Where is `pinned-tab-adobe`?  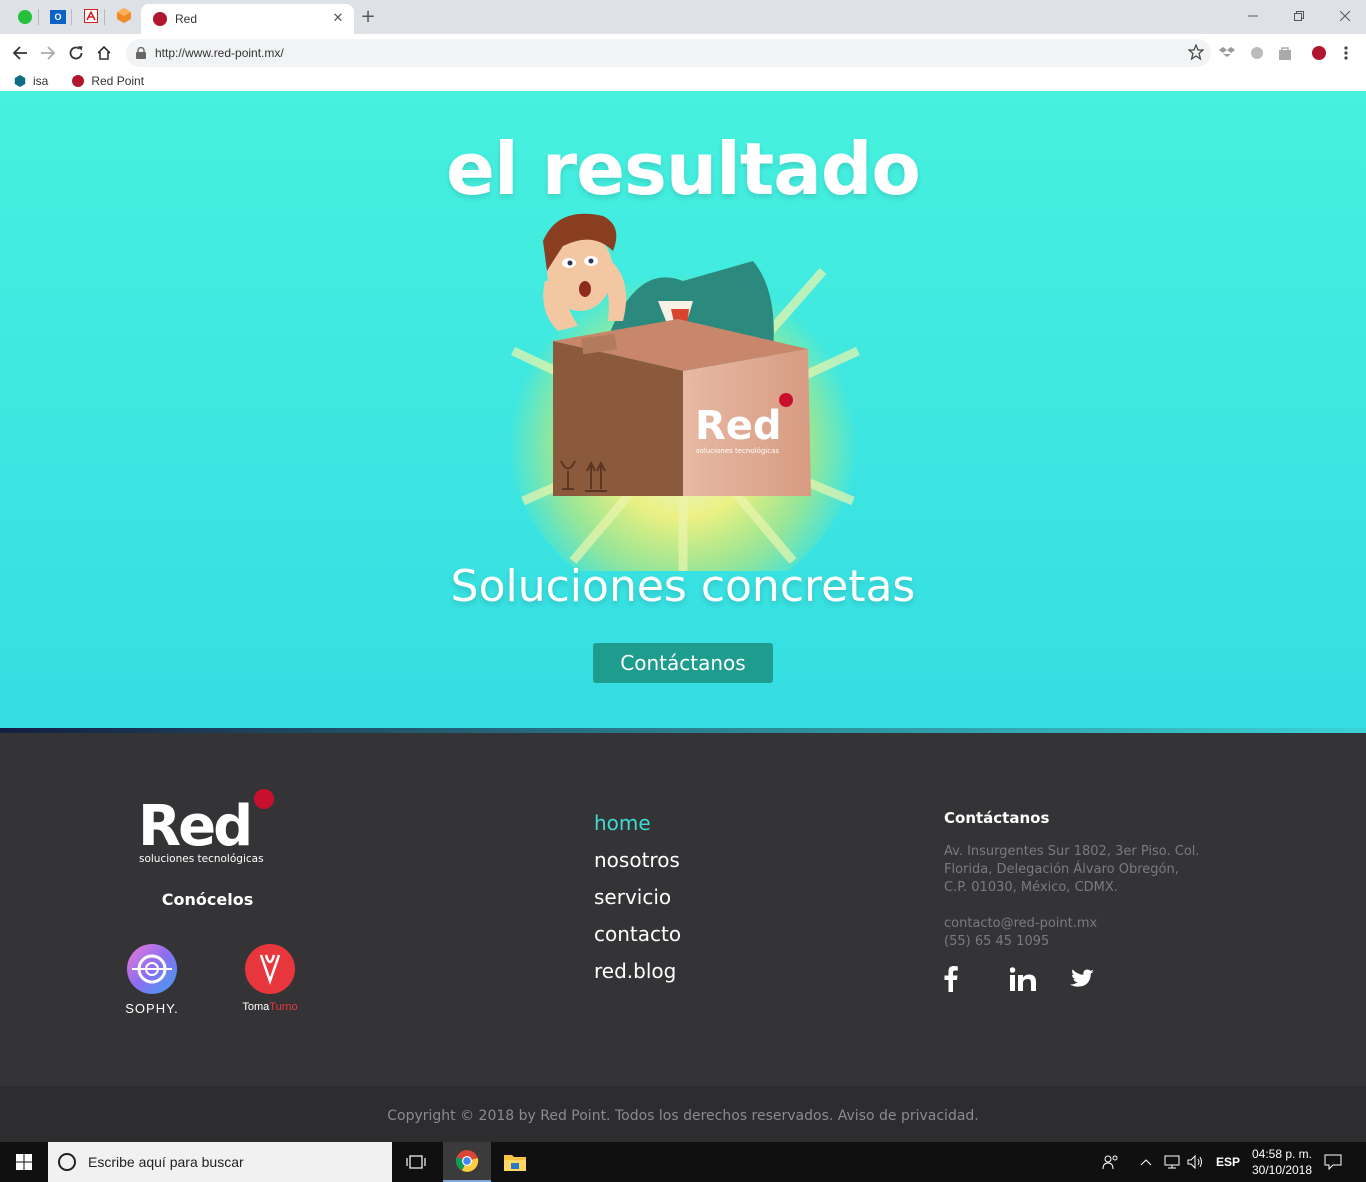 pinned-tab-adobe is located at coordinates (91, 17).